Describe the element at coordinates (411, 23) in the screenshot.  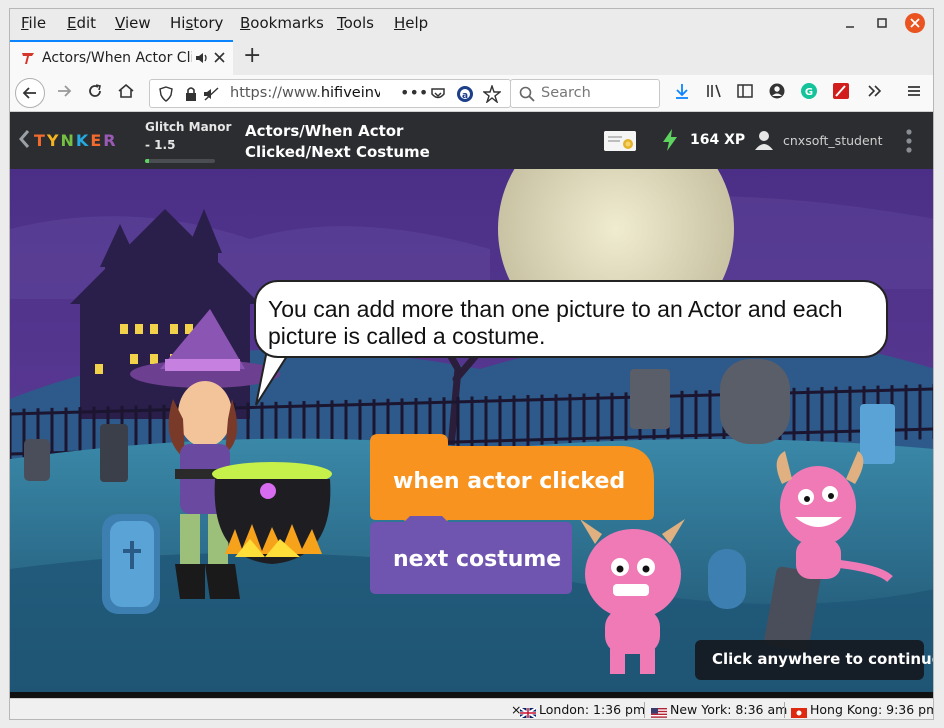
I see `menu-help: Help` at that location.